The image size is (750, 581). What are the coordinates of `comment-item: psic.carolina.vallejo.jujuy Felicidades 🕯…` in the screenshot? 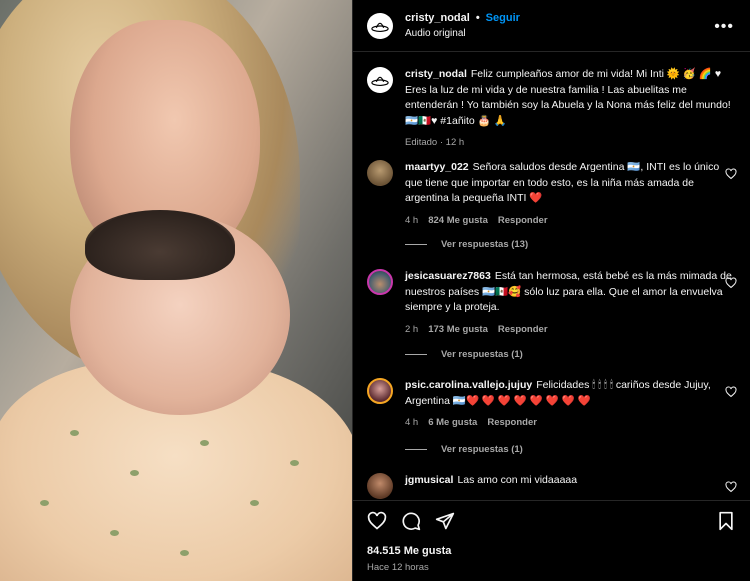 It's located at (552, 403).